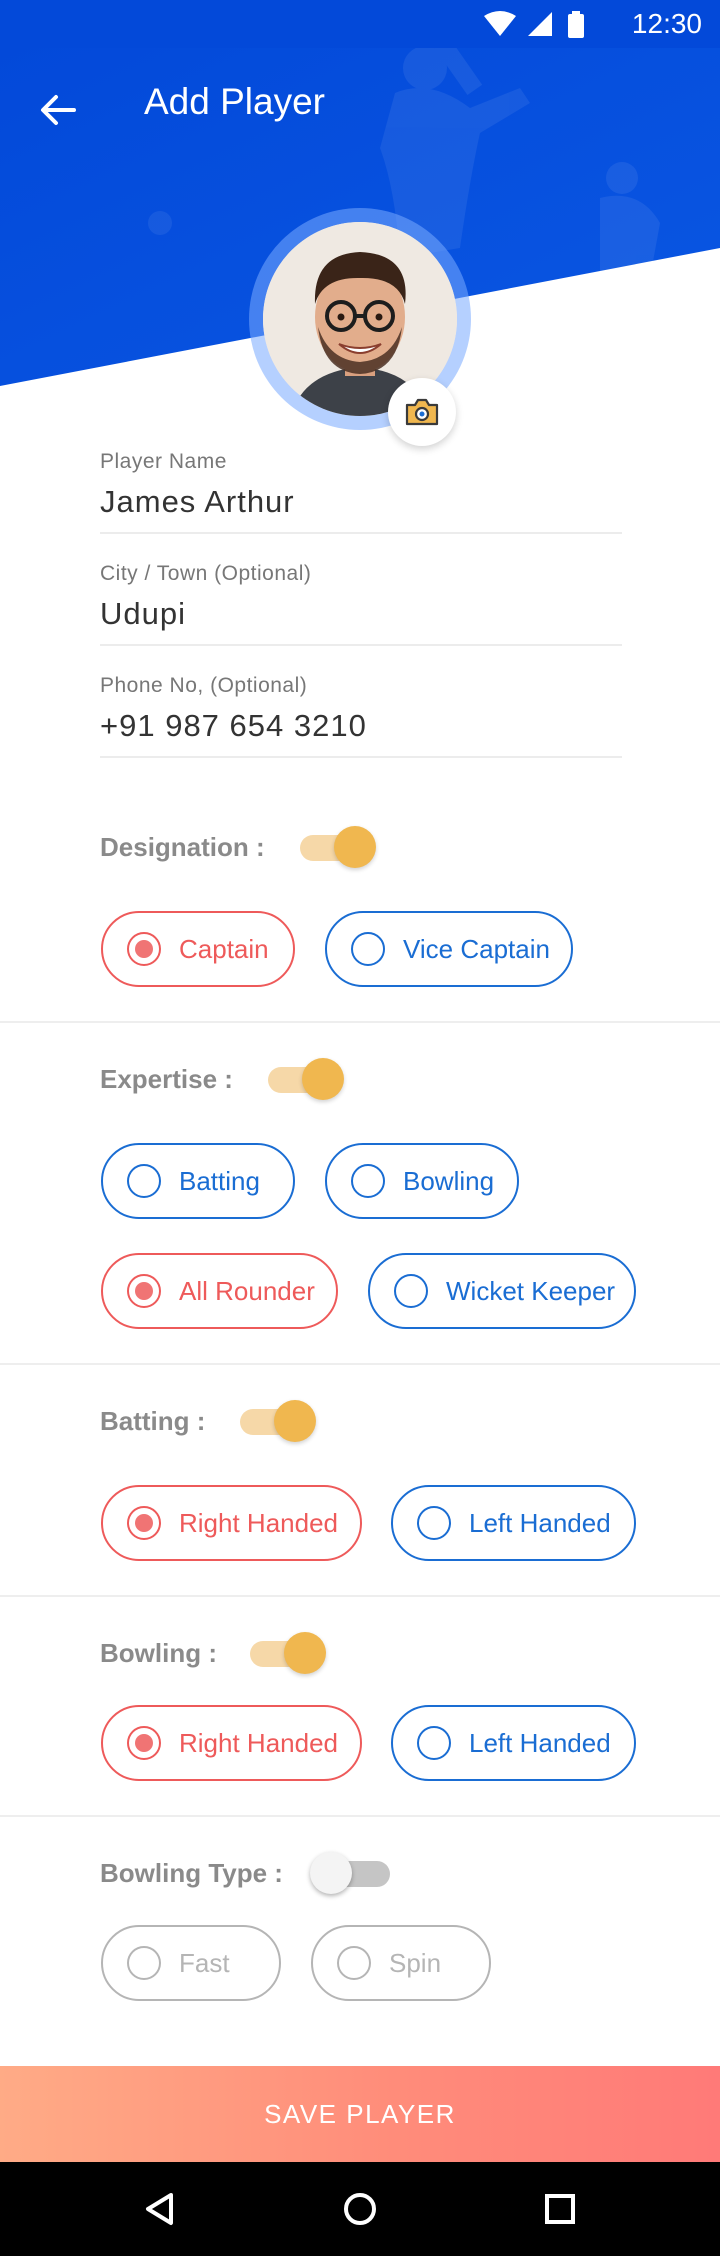  I want to click on navigation-bar, so click(360, 2209).